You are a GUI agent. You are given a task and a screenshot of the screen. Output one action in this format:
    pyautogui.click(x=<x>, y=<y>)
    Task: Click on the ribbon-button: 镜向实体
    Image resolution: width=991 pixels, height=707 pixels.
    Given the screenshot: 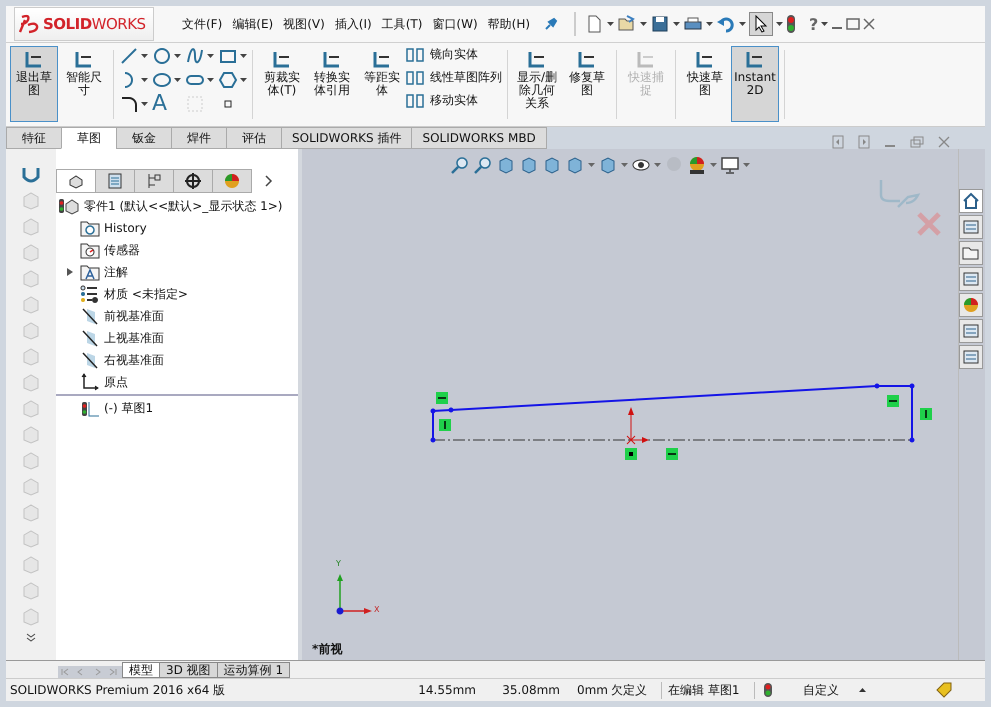 What is the action you would take?
    pyautogui.click(x=442, y=54)
    